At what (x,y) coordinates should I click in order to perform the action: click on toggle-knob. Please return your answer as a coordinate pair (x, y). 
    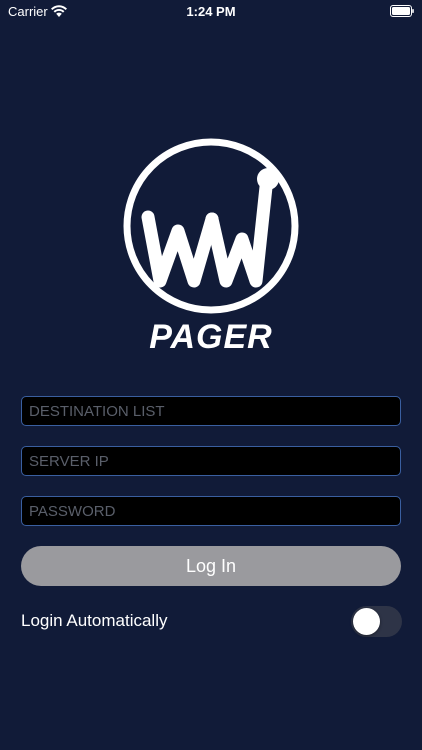
    Looking at the image, I should click on (366, 621).